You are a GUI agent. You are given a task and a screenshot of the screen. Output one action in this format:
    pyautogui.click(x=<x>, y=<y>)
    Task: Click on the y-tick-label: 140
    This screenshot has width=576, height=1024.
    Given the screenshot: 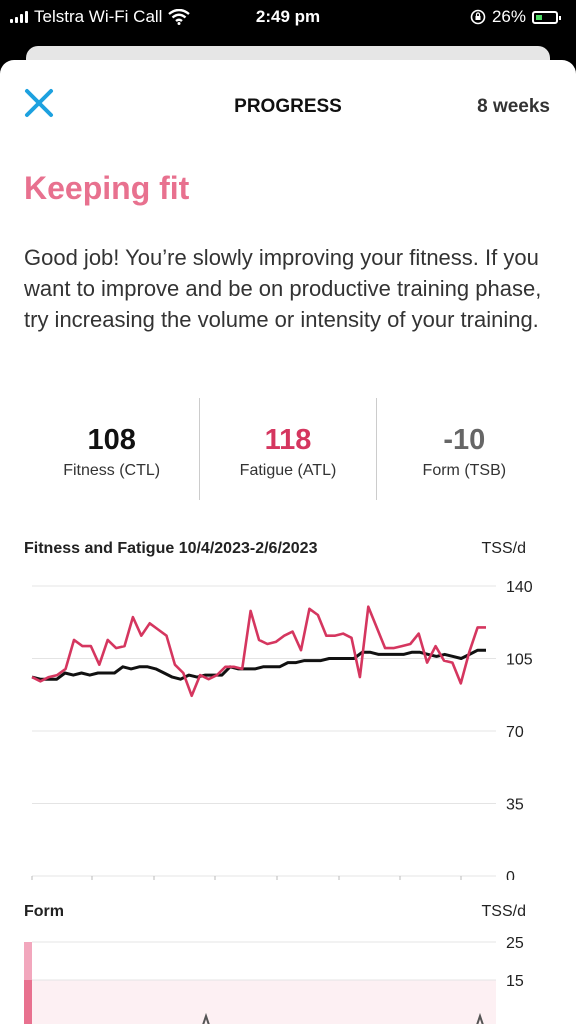 What is the action you would take?
    pyautogui.click(x=519, y=587)
    